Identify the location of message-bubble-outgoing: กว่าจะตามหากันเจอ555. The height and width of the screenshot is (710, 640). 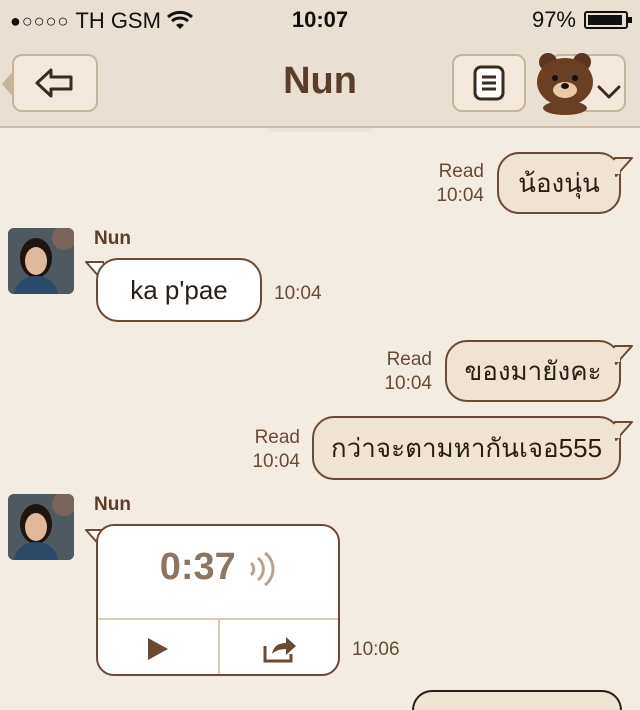
(466, 448).